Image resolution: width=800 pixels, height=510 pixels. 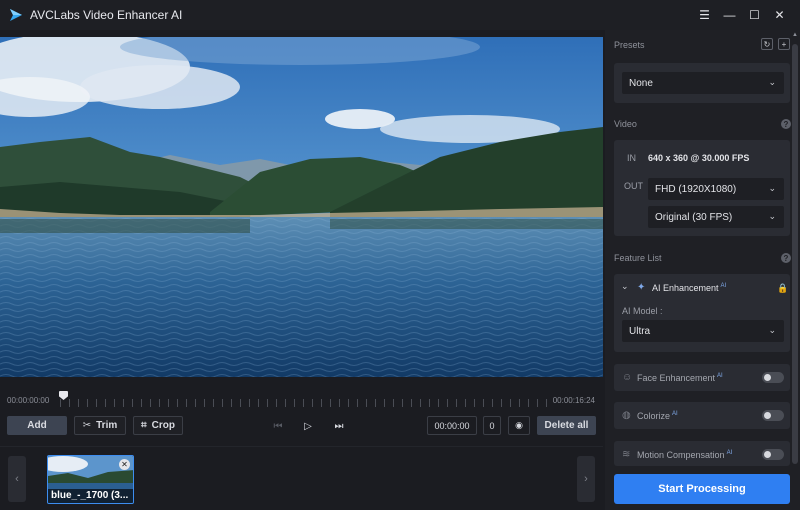 I want to click on expand-chevron-icon: ⌄, so click(x=625, y=286).